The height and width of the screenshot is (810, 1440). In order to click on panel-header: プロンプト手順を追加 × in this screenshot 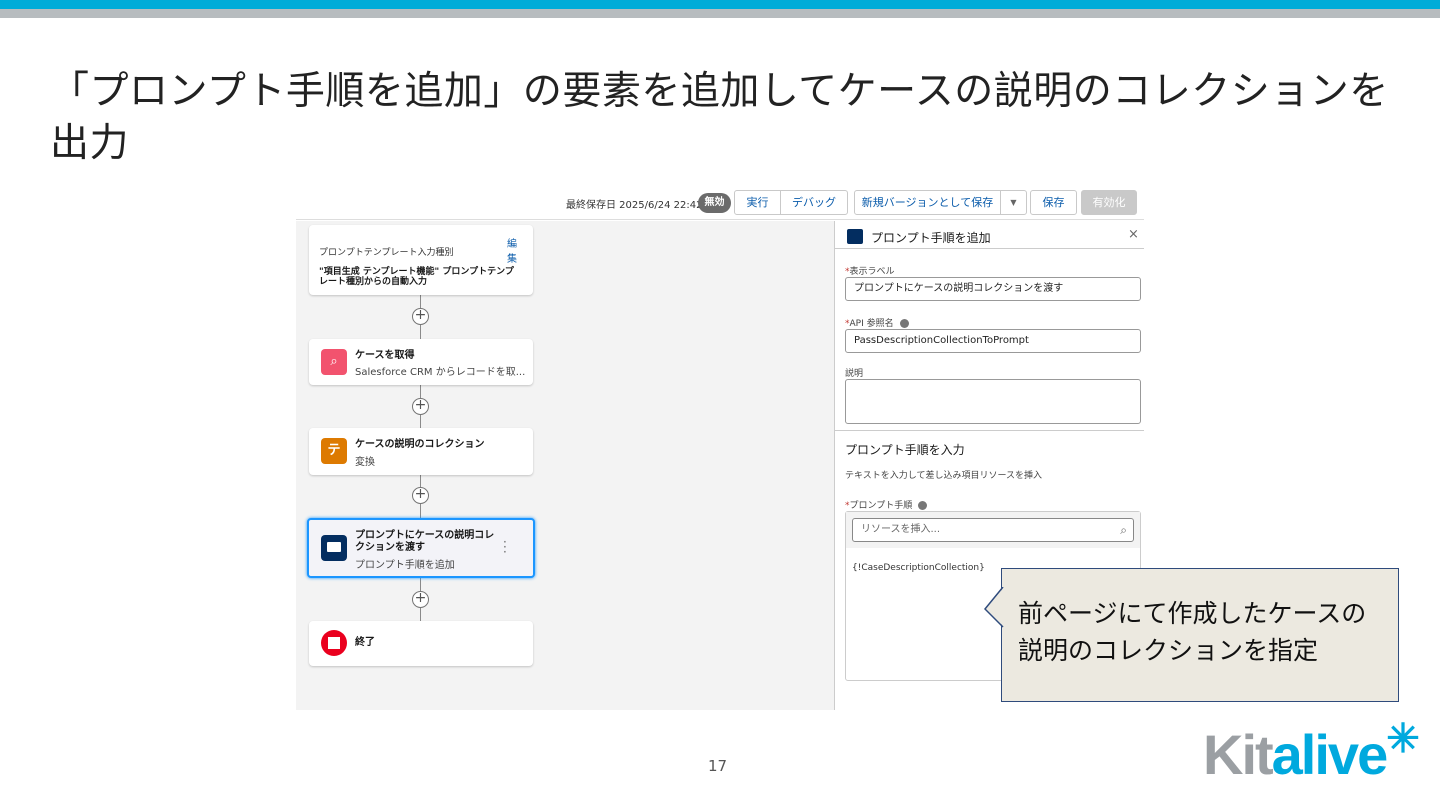, I will do `click(989, 235)`.